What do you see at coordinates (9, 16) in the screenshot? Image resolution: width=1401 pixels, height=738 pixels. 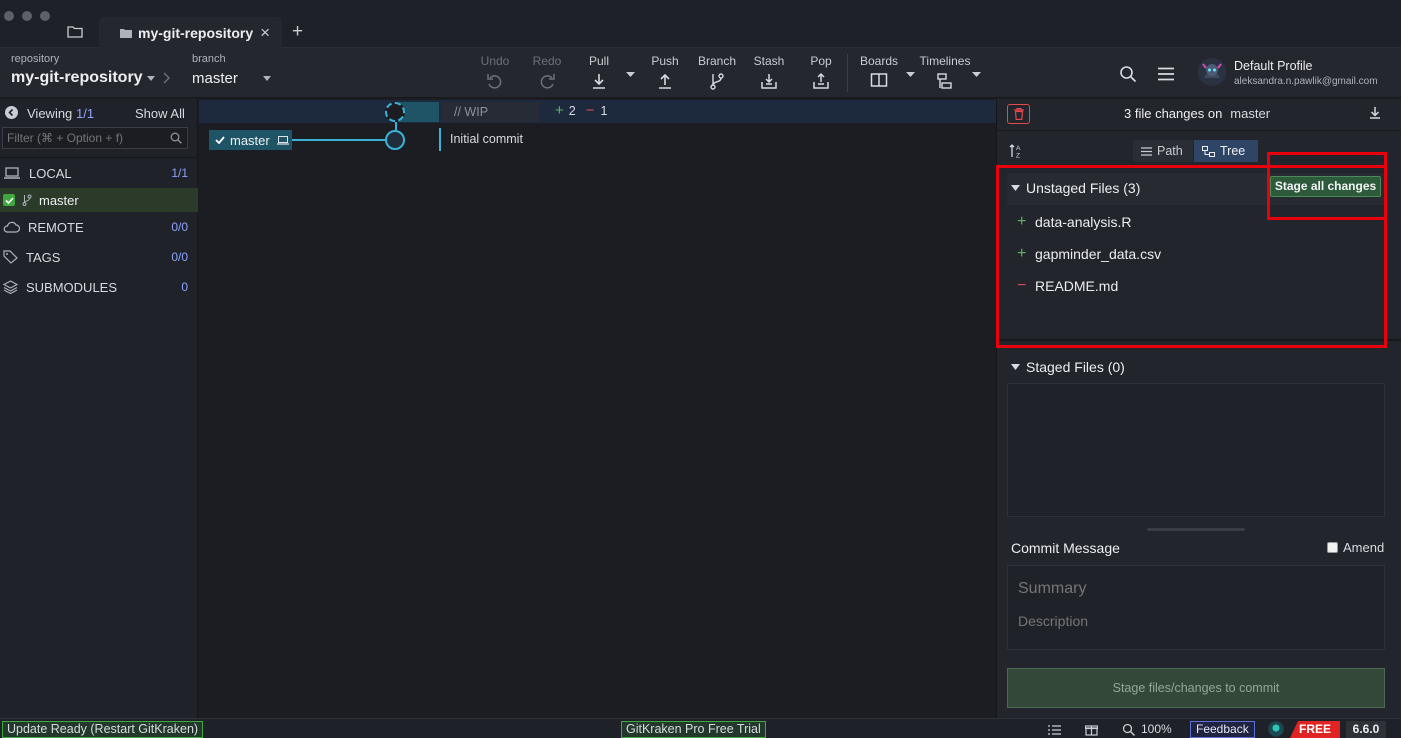 I see `window-close-dot` at bounding box center [9, 16].